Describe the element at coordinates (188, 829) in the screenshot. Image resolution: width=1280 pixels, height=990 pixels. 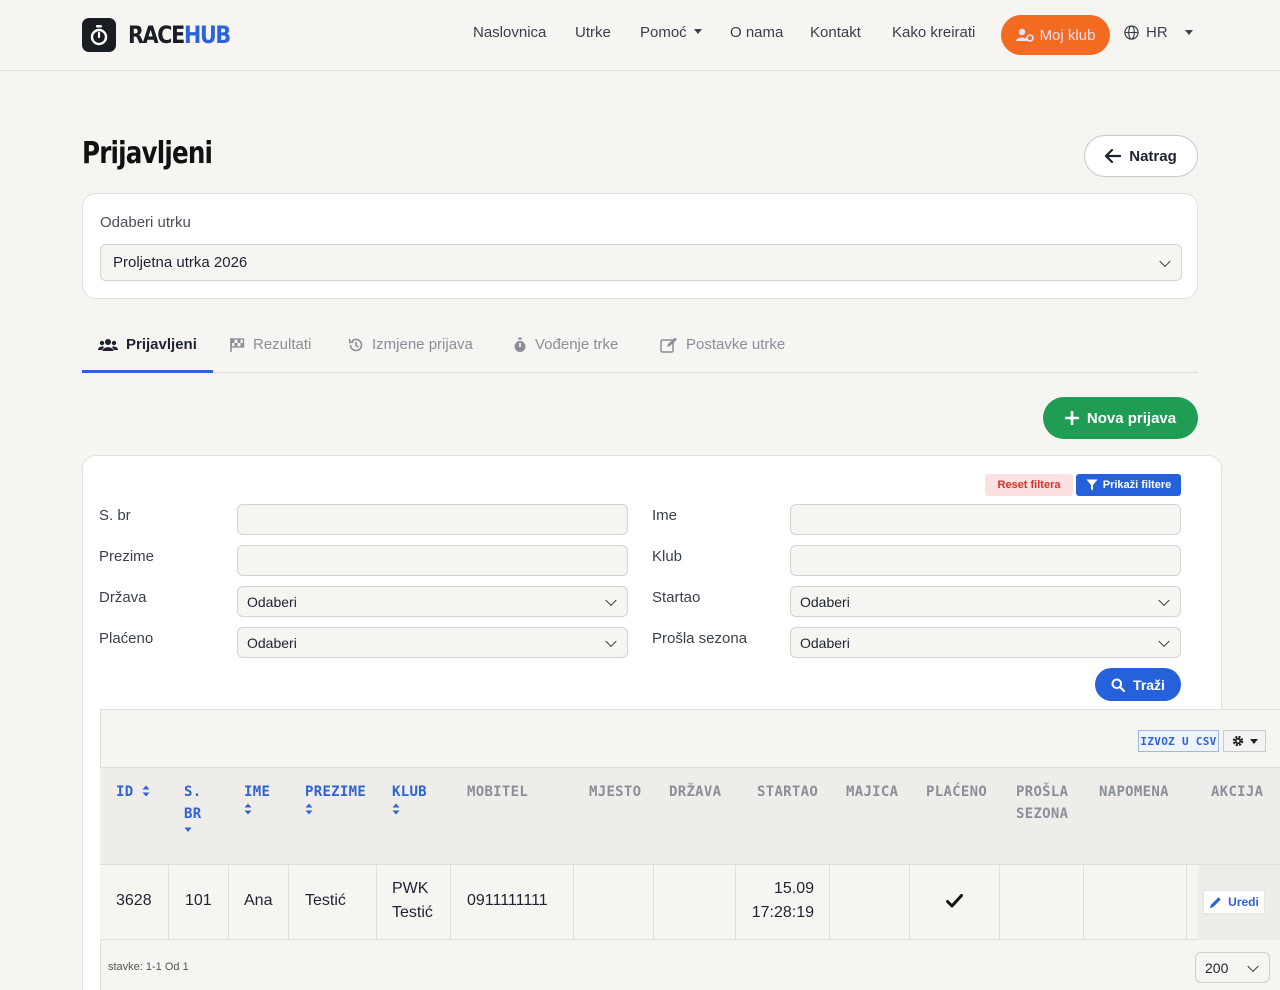
I see `sort-desc-icon` at that location.